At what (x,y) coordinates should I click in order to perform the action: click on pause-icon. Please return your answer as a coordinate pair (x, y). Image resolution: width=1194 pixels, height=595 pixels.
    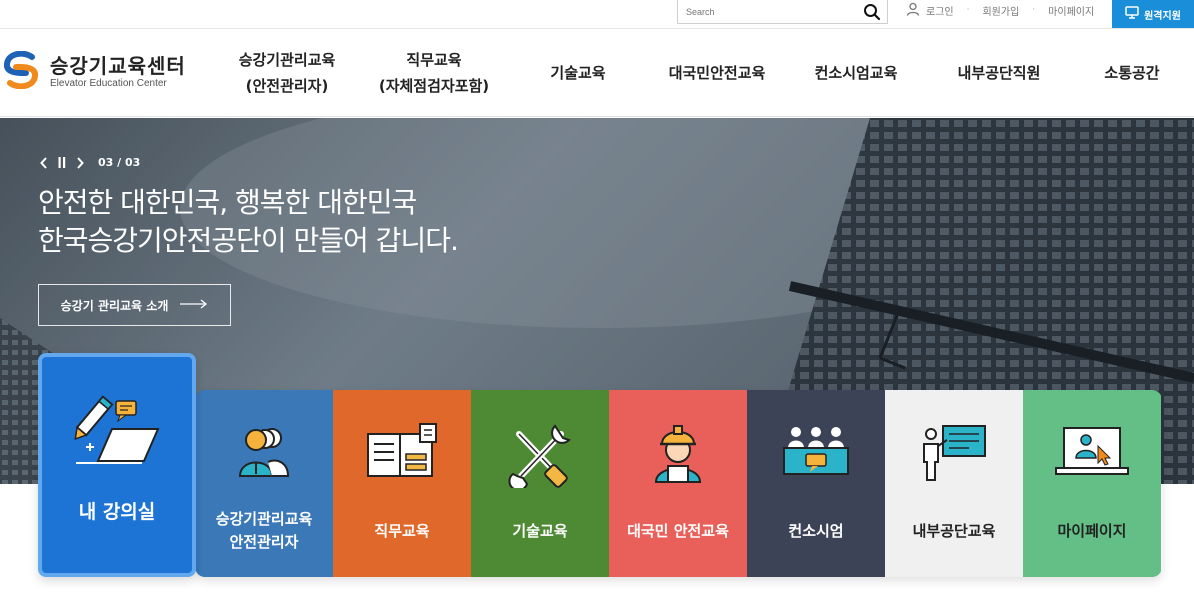
    Looking at the image, I should click on (62, 162).